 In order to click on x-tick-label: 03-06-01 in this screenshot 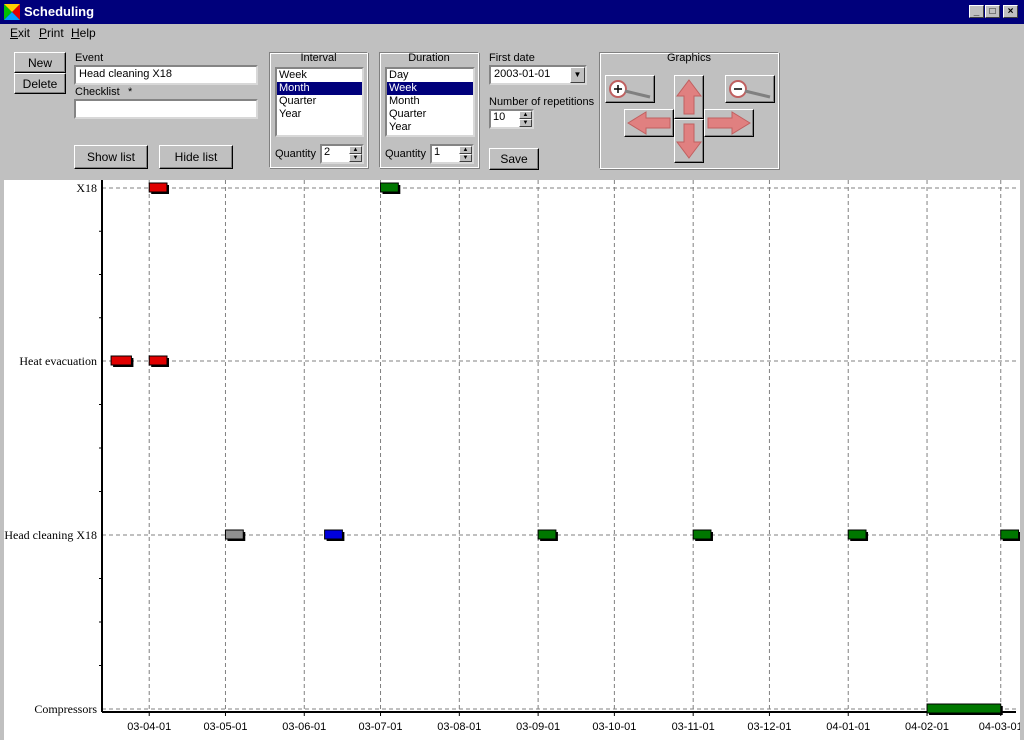, I will do `click(304, 727)`.